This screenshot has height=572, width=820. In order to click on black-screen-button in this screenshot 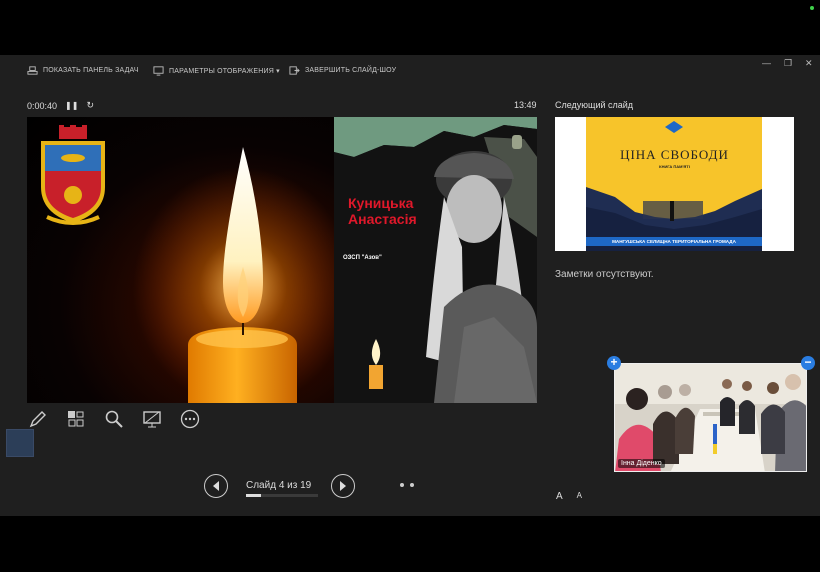, I will do `click(152, 419)`.